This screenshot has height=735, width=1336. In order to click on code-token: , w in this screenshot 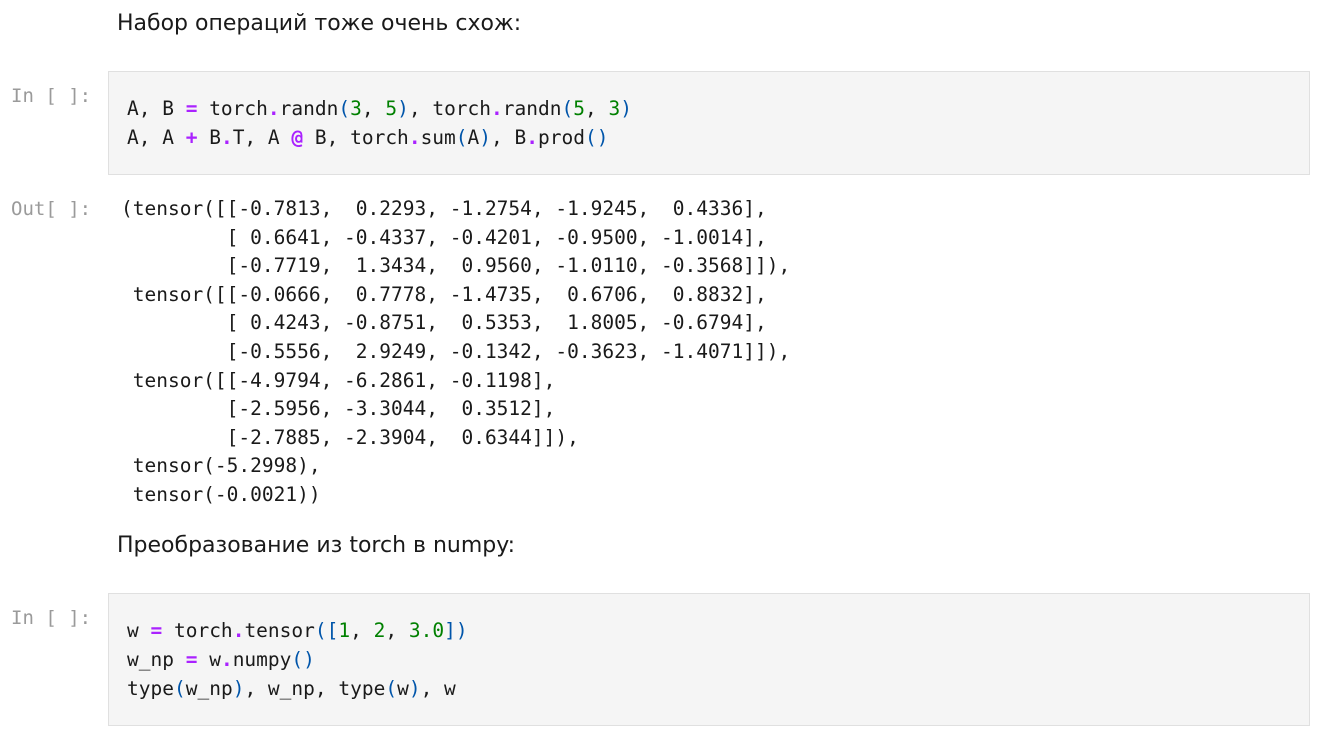, I will do `click(438, 688)`.